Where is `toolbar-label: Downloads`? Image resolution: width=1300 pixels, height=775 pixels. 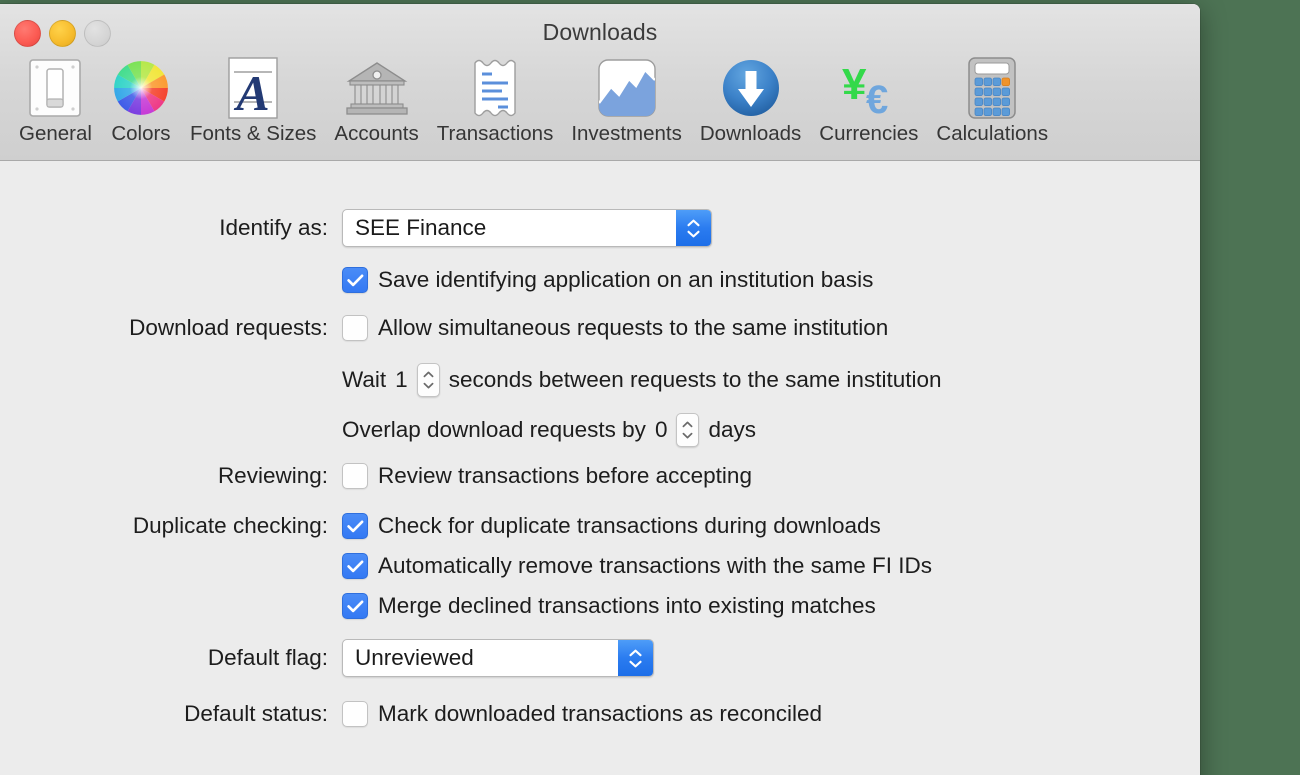 toolbar-label: Downloads is located at coordinates (750, 133).